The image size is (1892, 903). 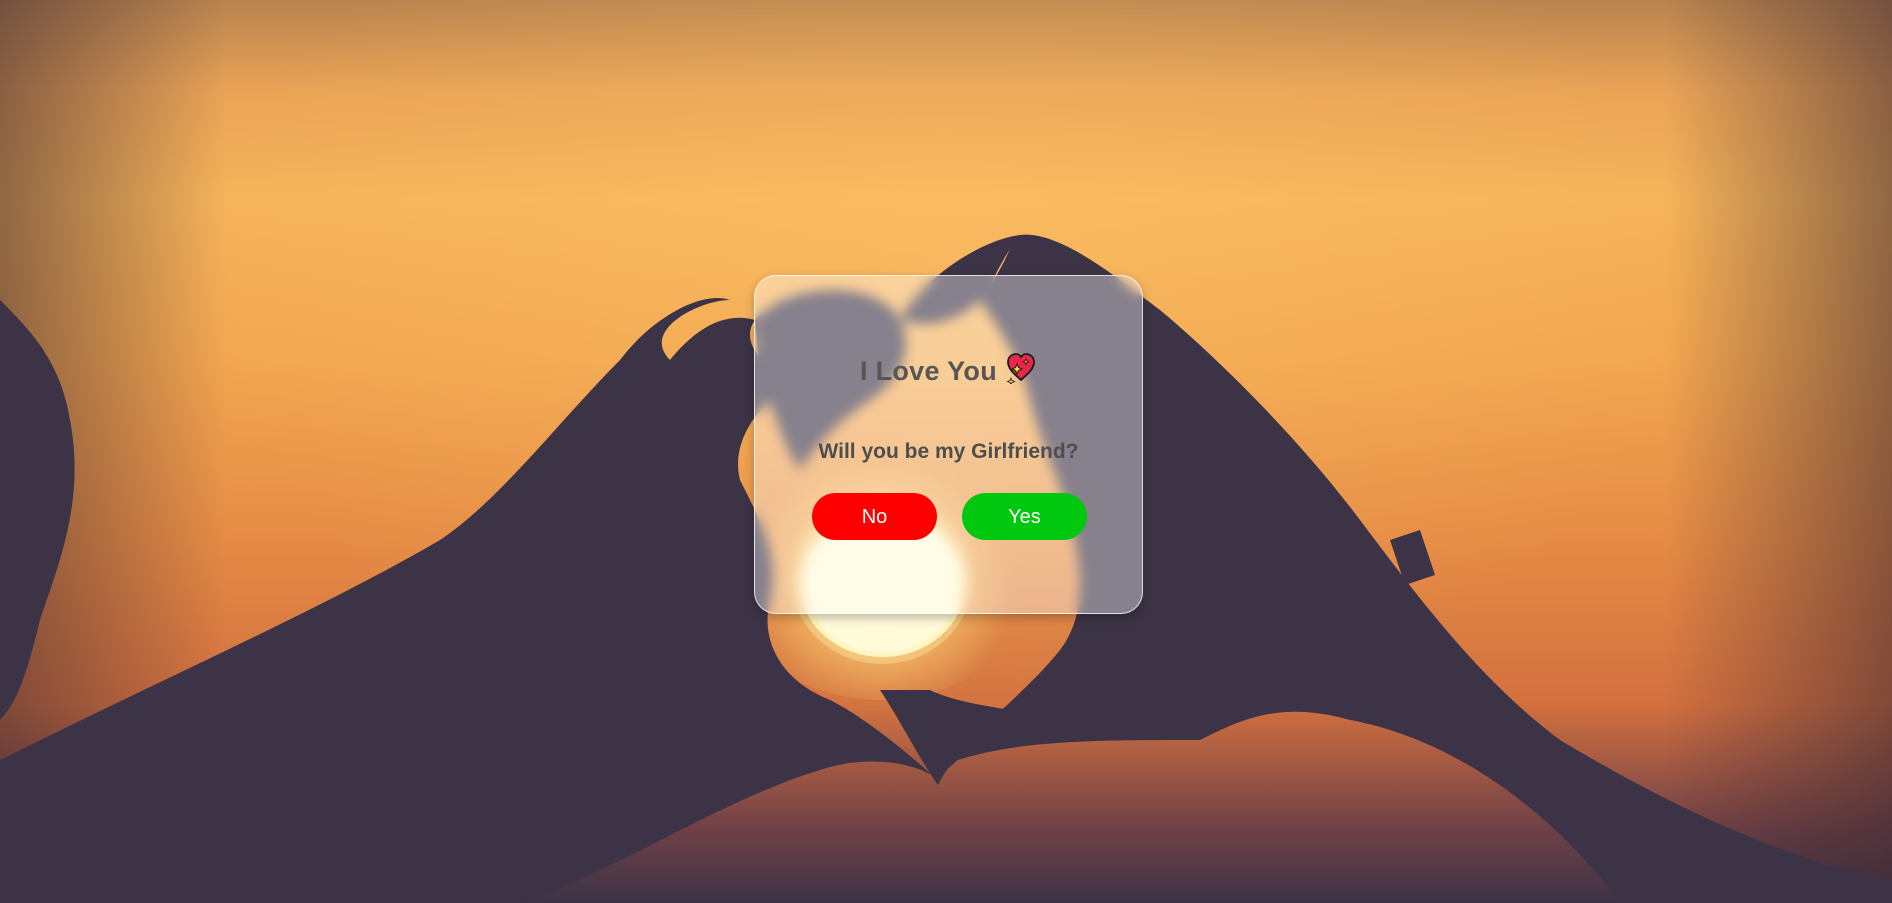 I want to click on yes-button: Yes, so click(x=1024, y=516).